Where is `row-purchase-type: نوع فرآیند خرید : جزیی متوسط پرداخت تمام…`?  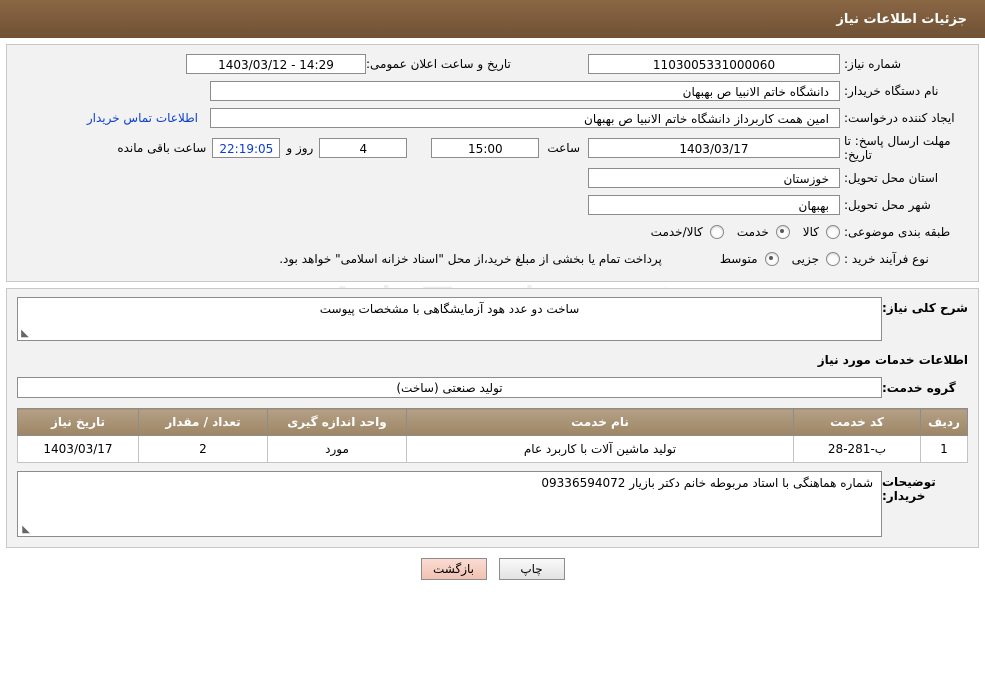
row-purchase-type: نوع فرآیند خرید : جزیی متوسط پرداخت تمام… is located at coordinates (492, 259).